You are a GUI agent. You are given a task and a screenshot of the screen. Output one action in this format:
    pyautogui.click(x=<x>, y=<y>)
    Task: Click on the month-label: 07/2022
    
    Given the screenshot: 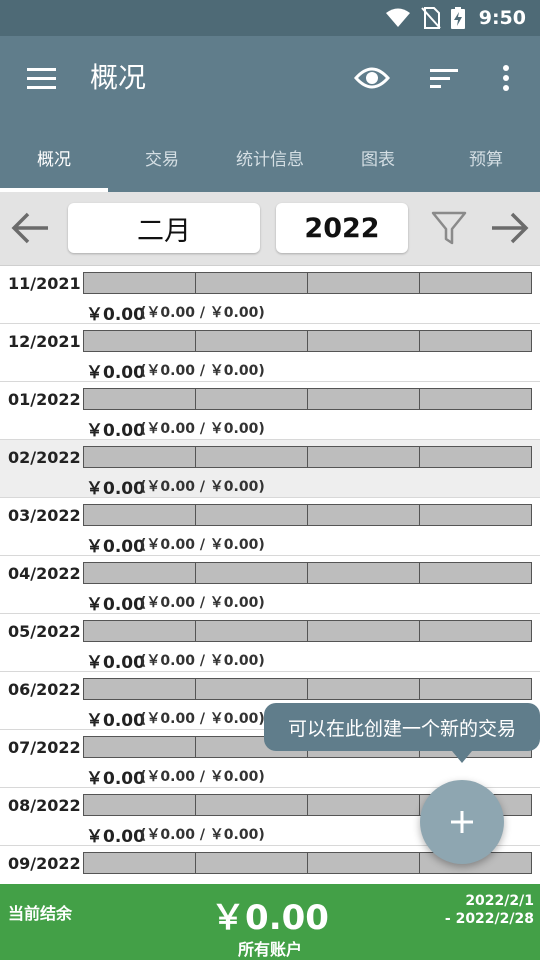 What is the action you would take?
    pyautogui.click(x=44, y=747)
    